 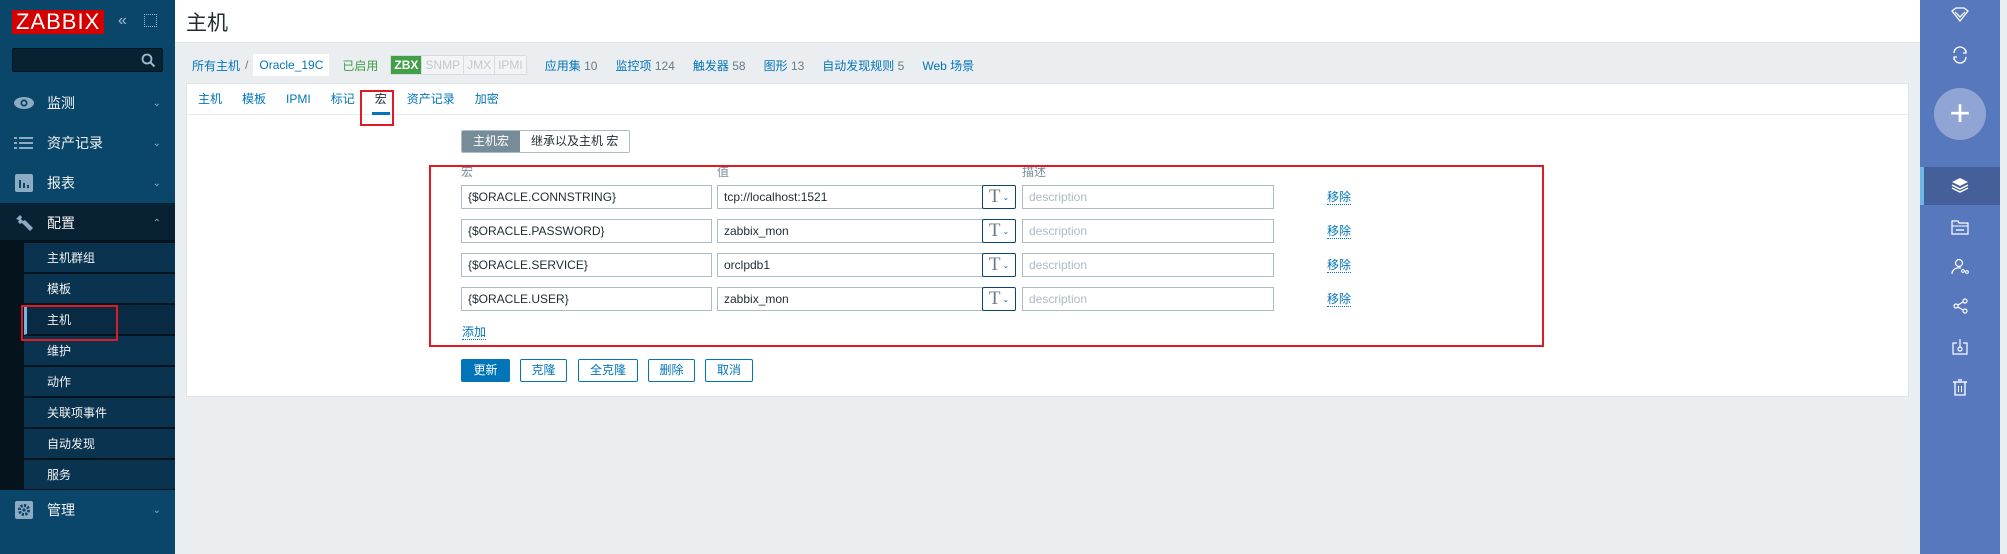 I want to click on clone-button: 克隆, so click(x=543, y=370).